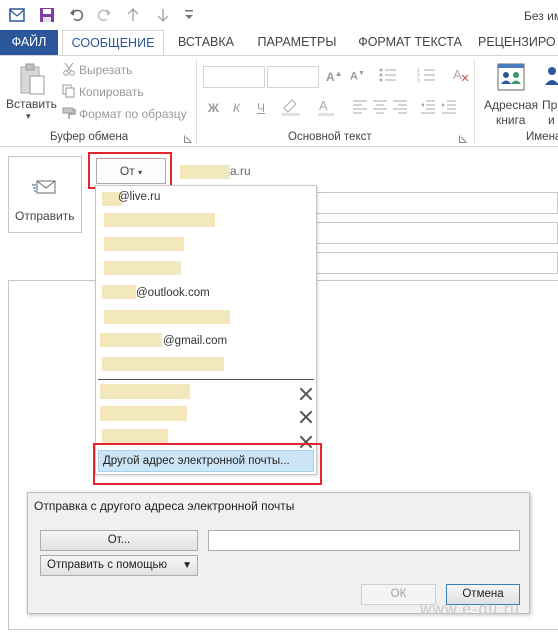 This screenshot has width=558, height=636. What do you see at coordinates (29, 42) in the screenshot?
I see `tab-file: ФАЙЛ` at bounding box center [29, 42].